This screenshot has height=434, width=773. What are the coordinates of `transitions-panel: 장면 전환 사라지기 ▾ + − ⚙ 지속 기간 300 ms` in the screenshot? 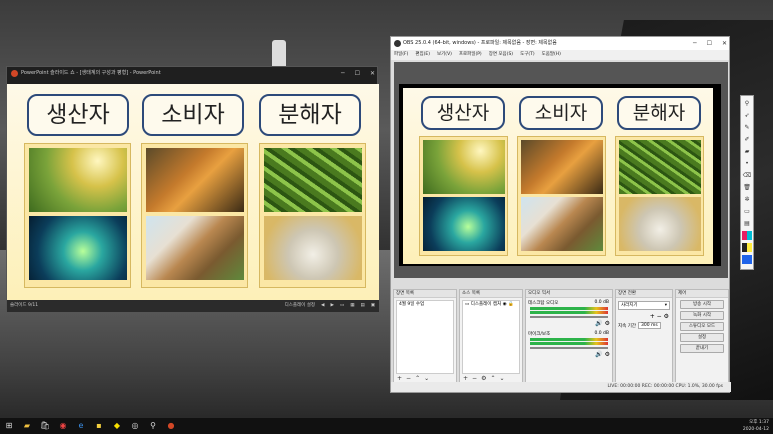 It's located at (644, 336).